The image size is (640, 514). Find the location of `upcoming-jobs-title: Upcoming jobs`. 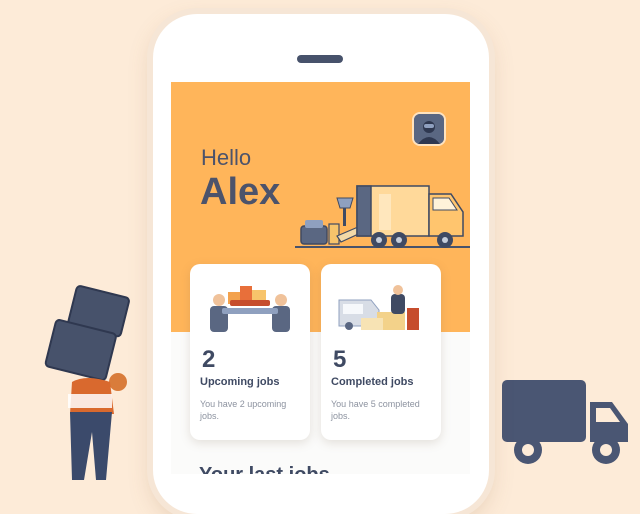

upcoming-jobs-title: Upcoming jobs is located at coordinates (240, 382).